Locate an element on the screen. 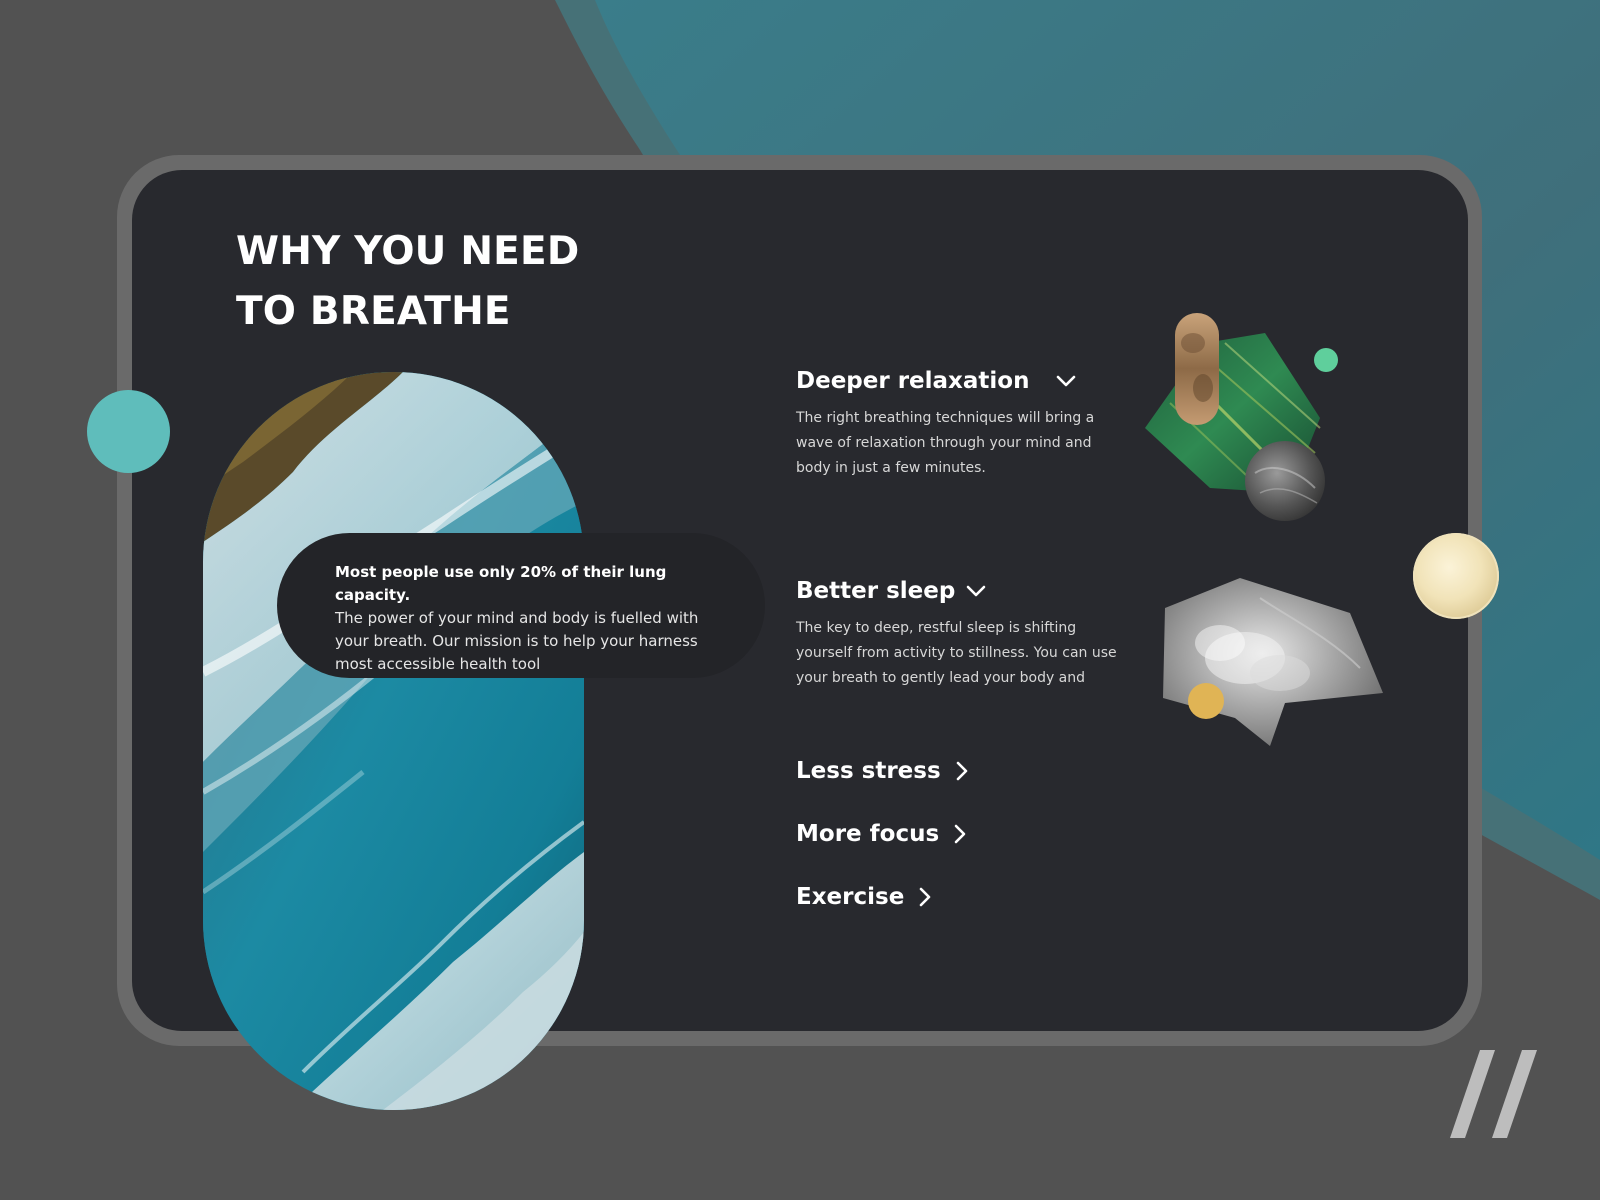 Image resolution: width=1600 pixels, height=1200 pixels. feature-label: Better sleep is located at coordinates (876, 591).